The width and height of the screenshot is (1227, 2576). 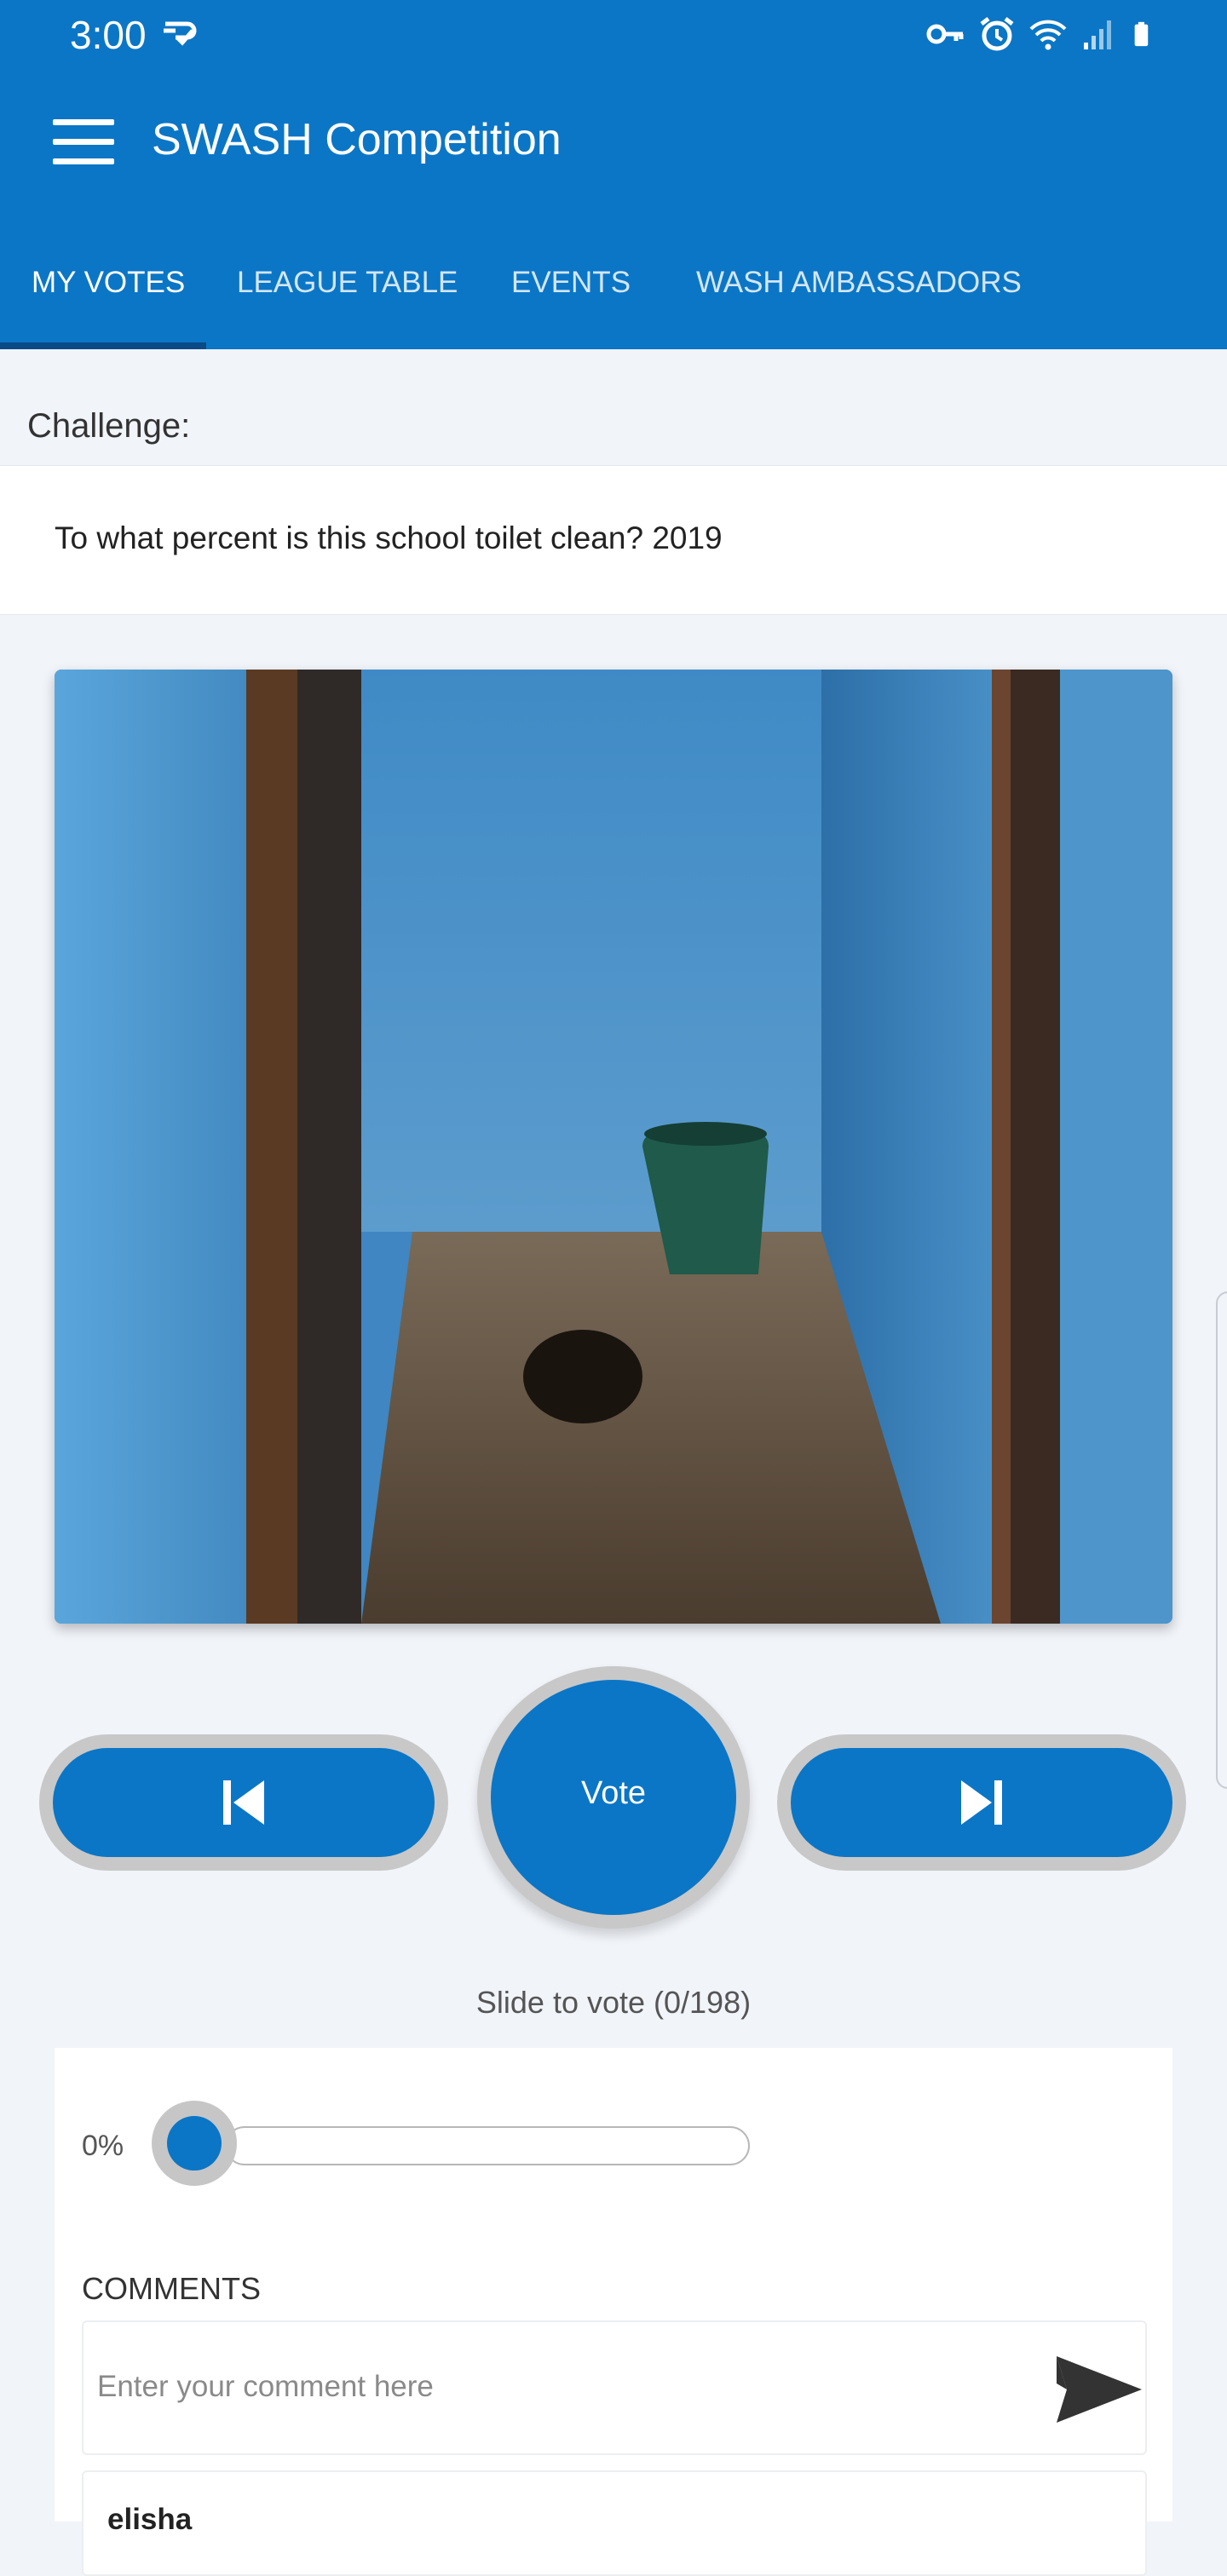 I want to click on comments-heading: COMMENTS, so click(x=171, y=2289).